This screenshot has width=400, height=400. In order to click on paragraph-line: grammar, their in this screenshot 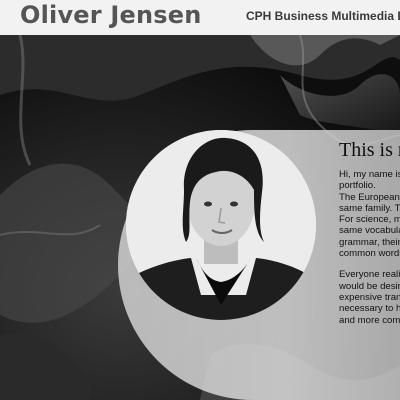, I will do `click(369, 242)`.